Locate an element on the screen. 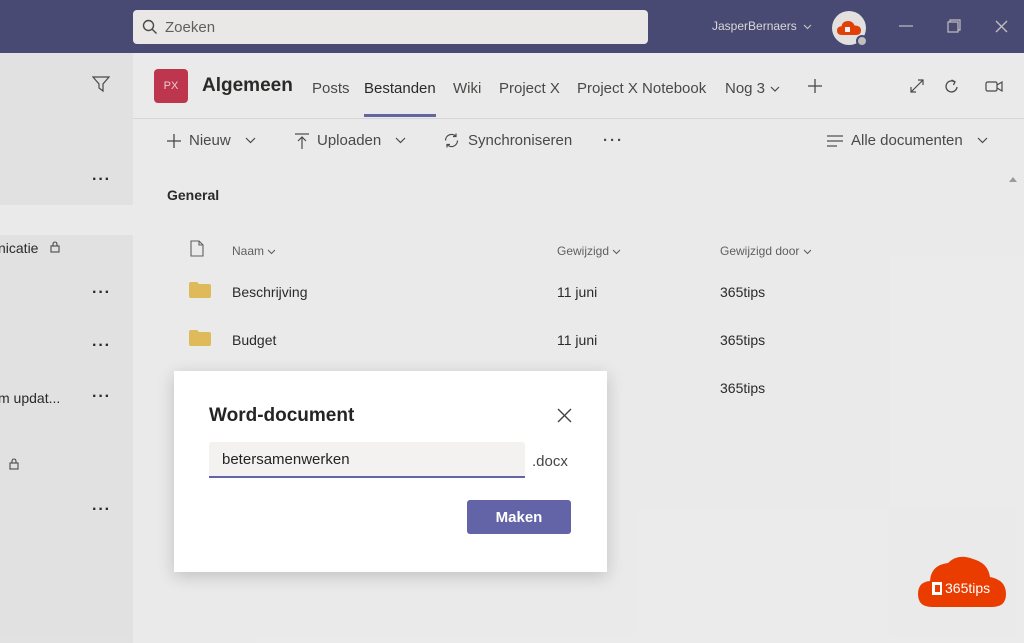 Image resolution: width=1024 pixels, height=643 pixels. create-button: Maken is located at coordinates (519, 517).